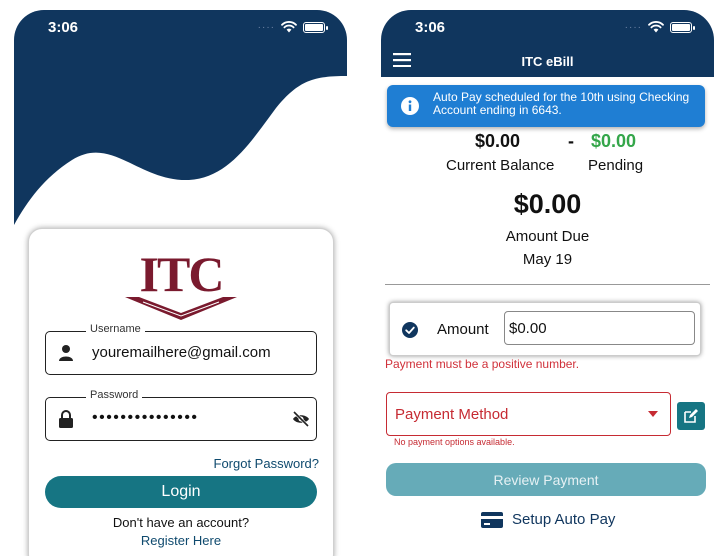 The image size is (717, 556). Describe the element at coordinates (492, 519) in the screenshot. I see `credit-card-icon` at that location.